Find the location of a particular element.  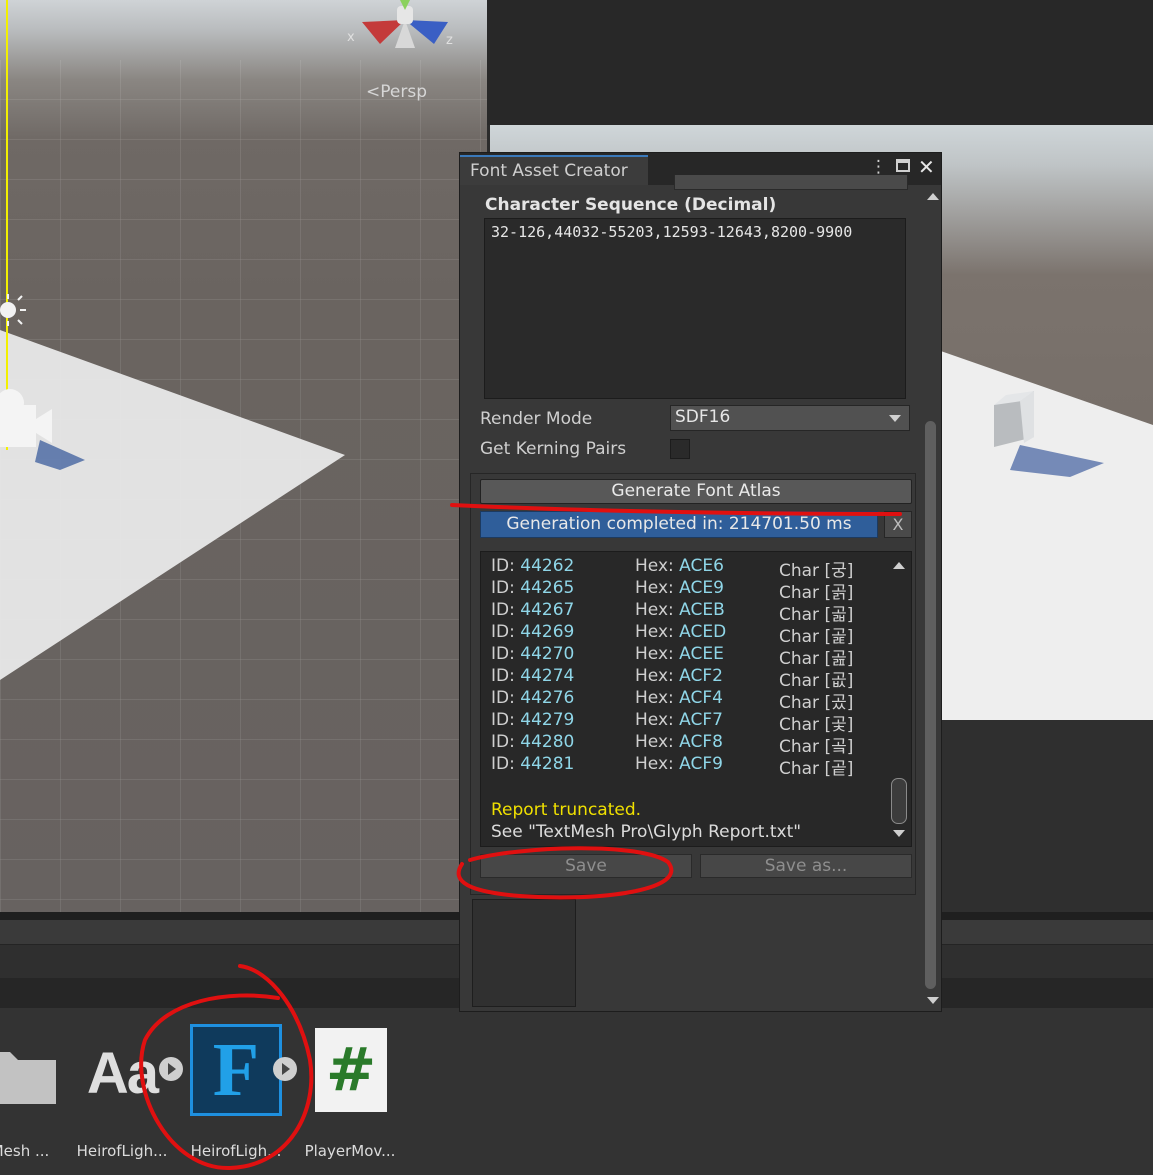

csharp-glyph: # is located at coordinates (351, 1070).